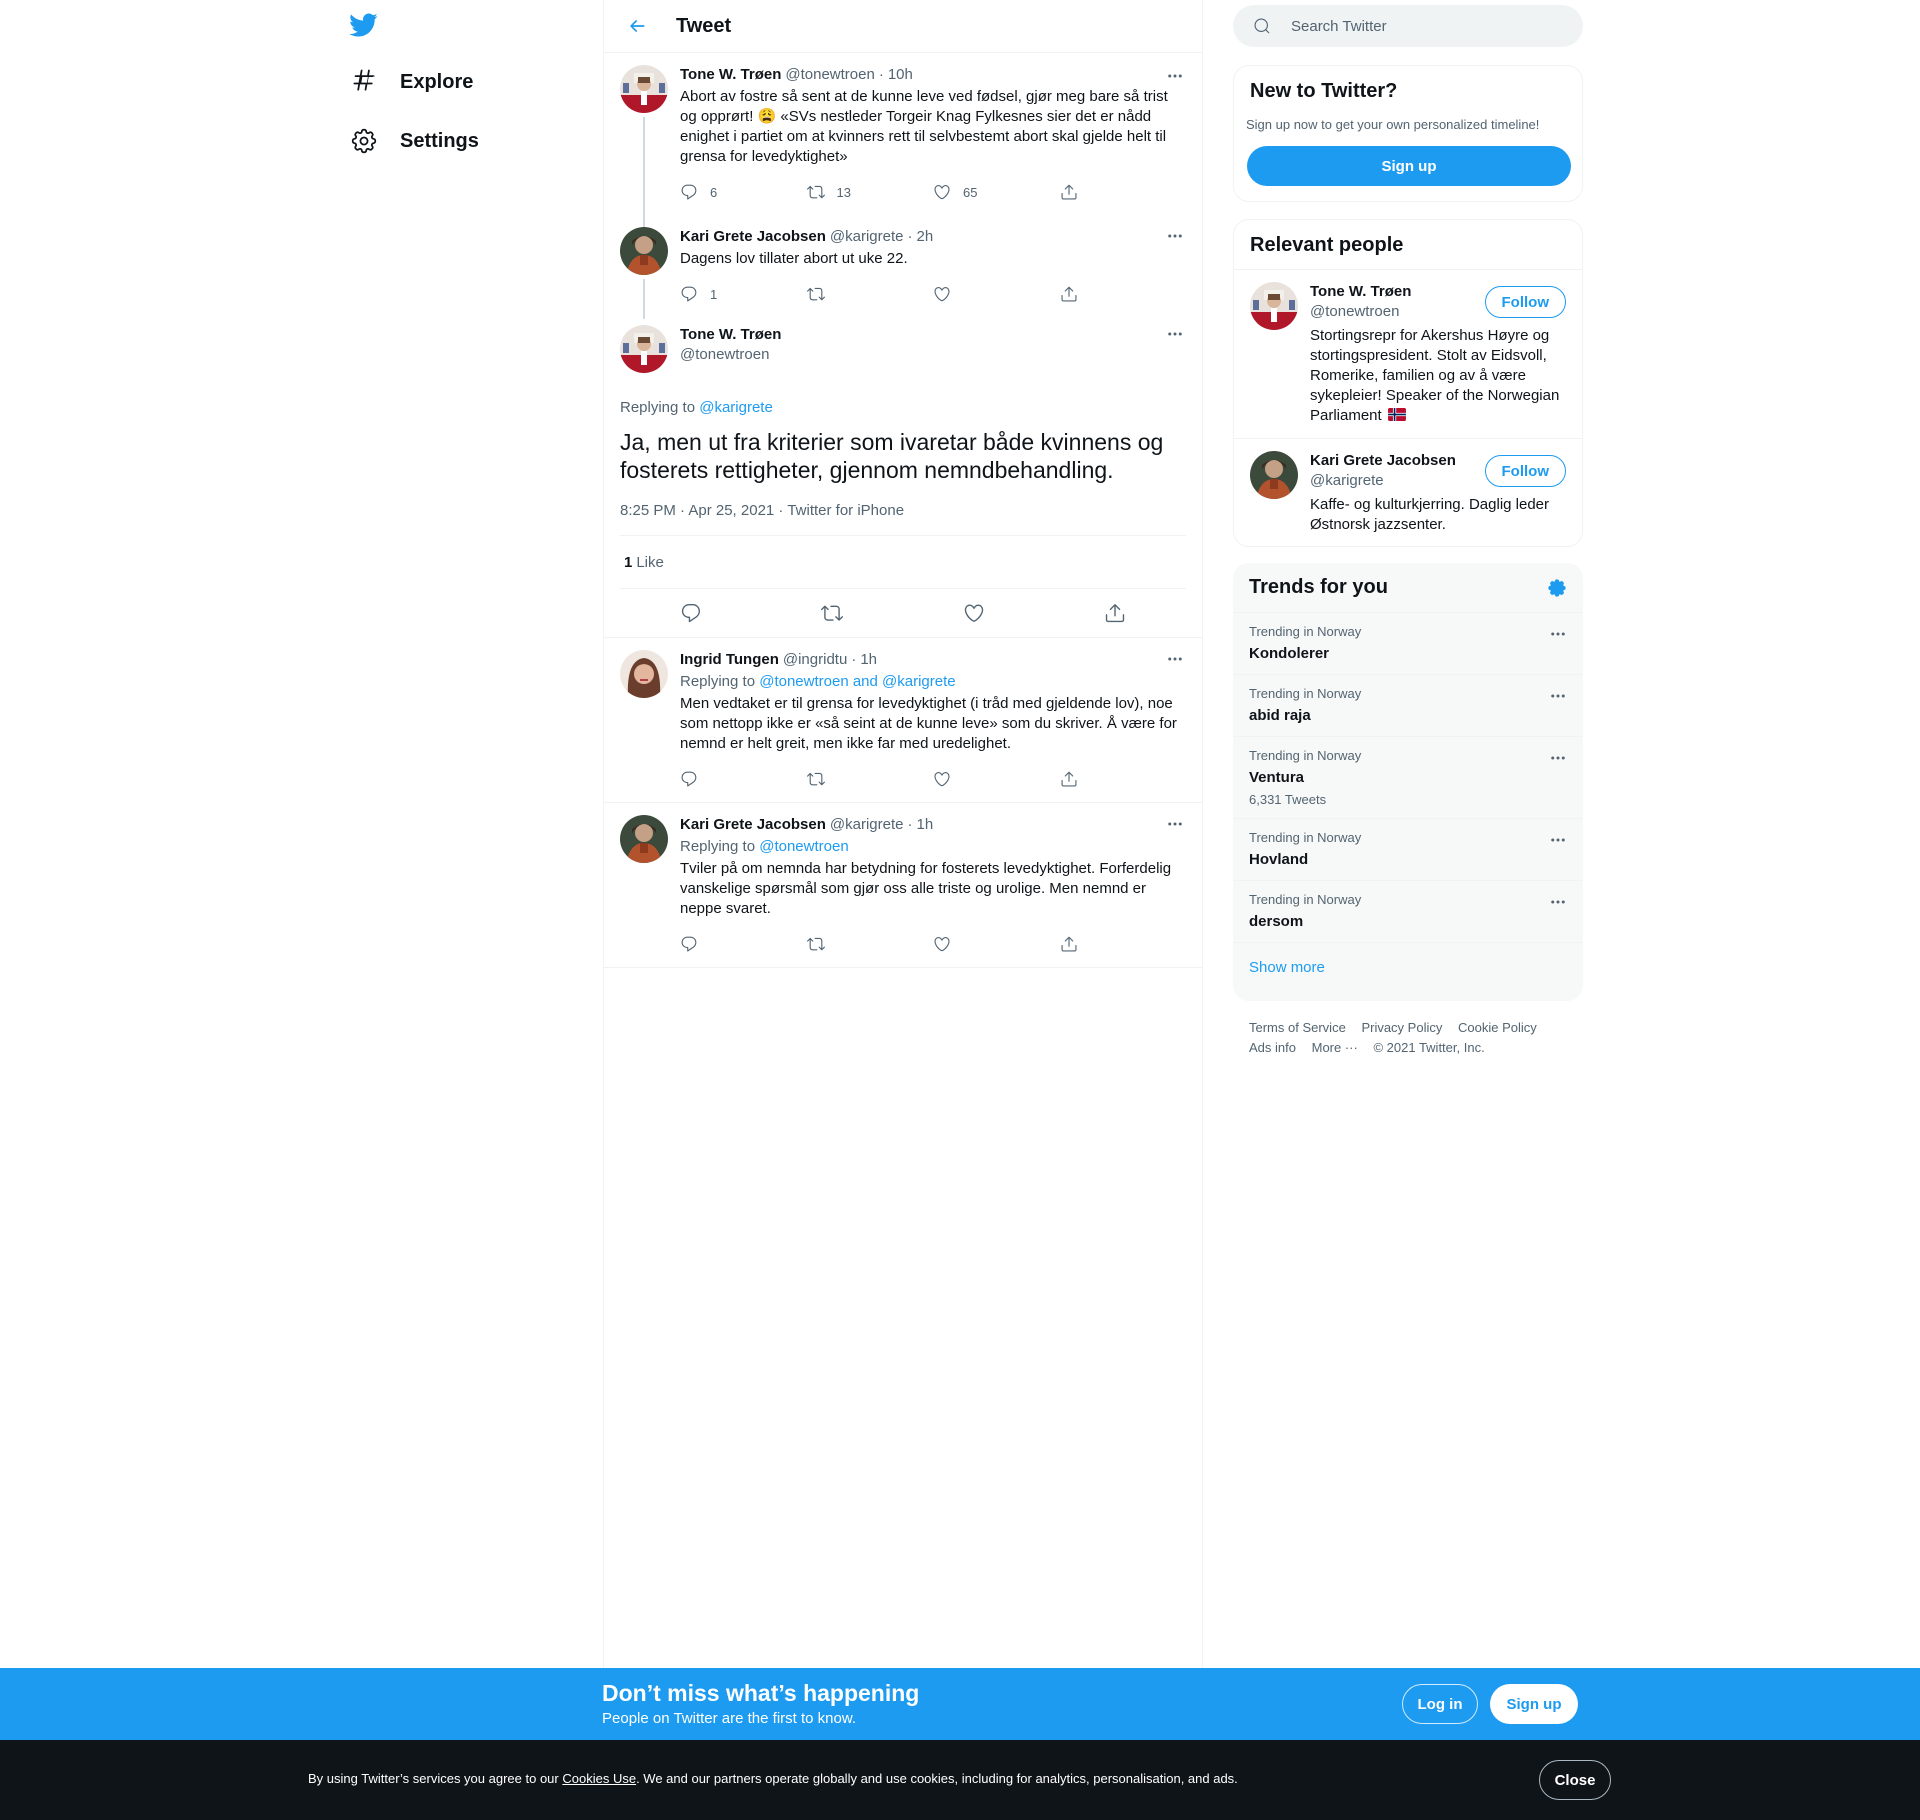 The width and height of the screenshot is (1920, 1820). What do you see at coordinates (1557, 588) in the screenshot?
I see `trends-settings-gear-icon` at bounding box center [1557, 588].